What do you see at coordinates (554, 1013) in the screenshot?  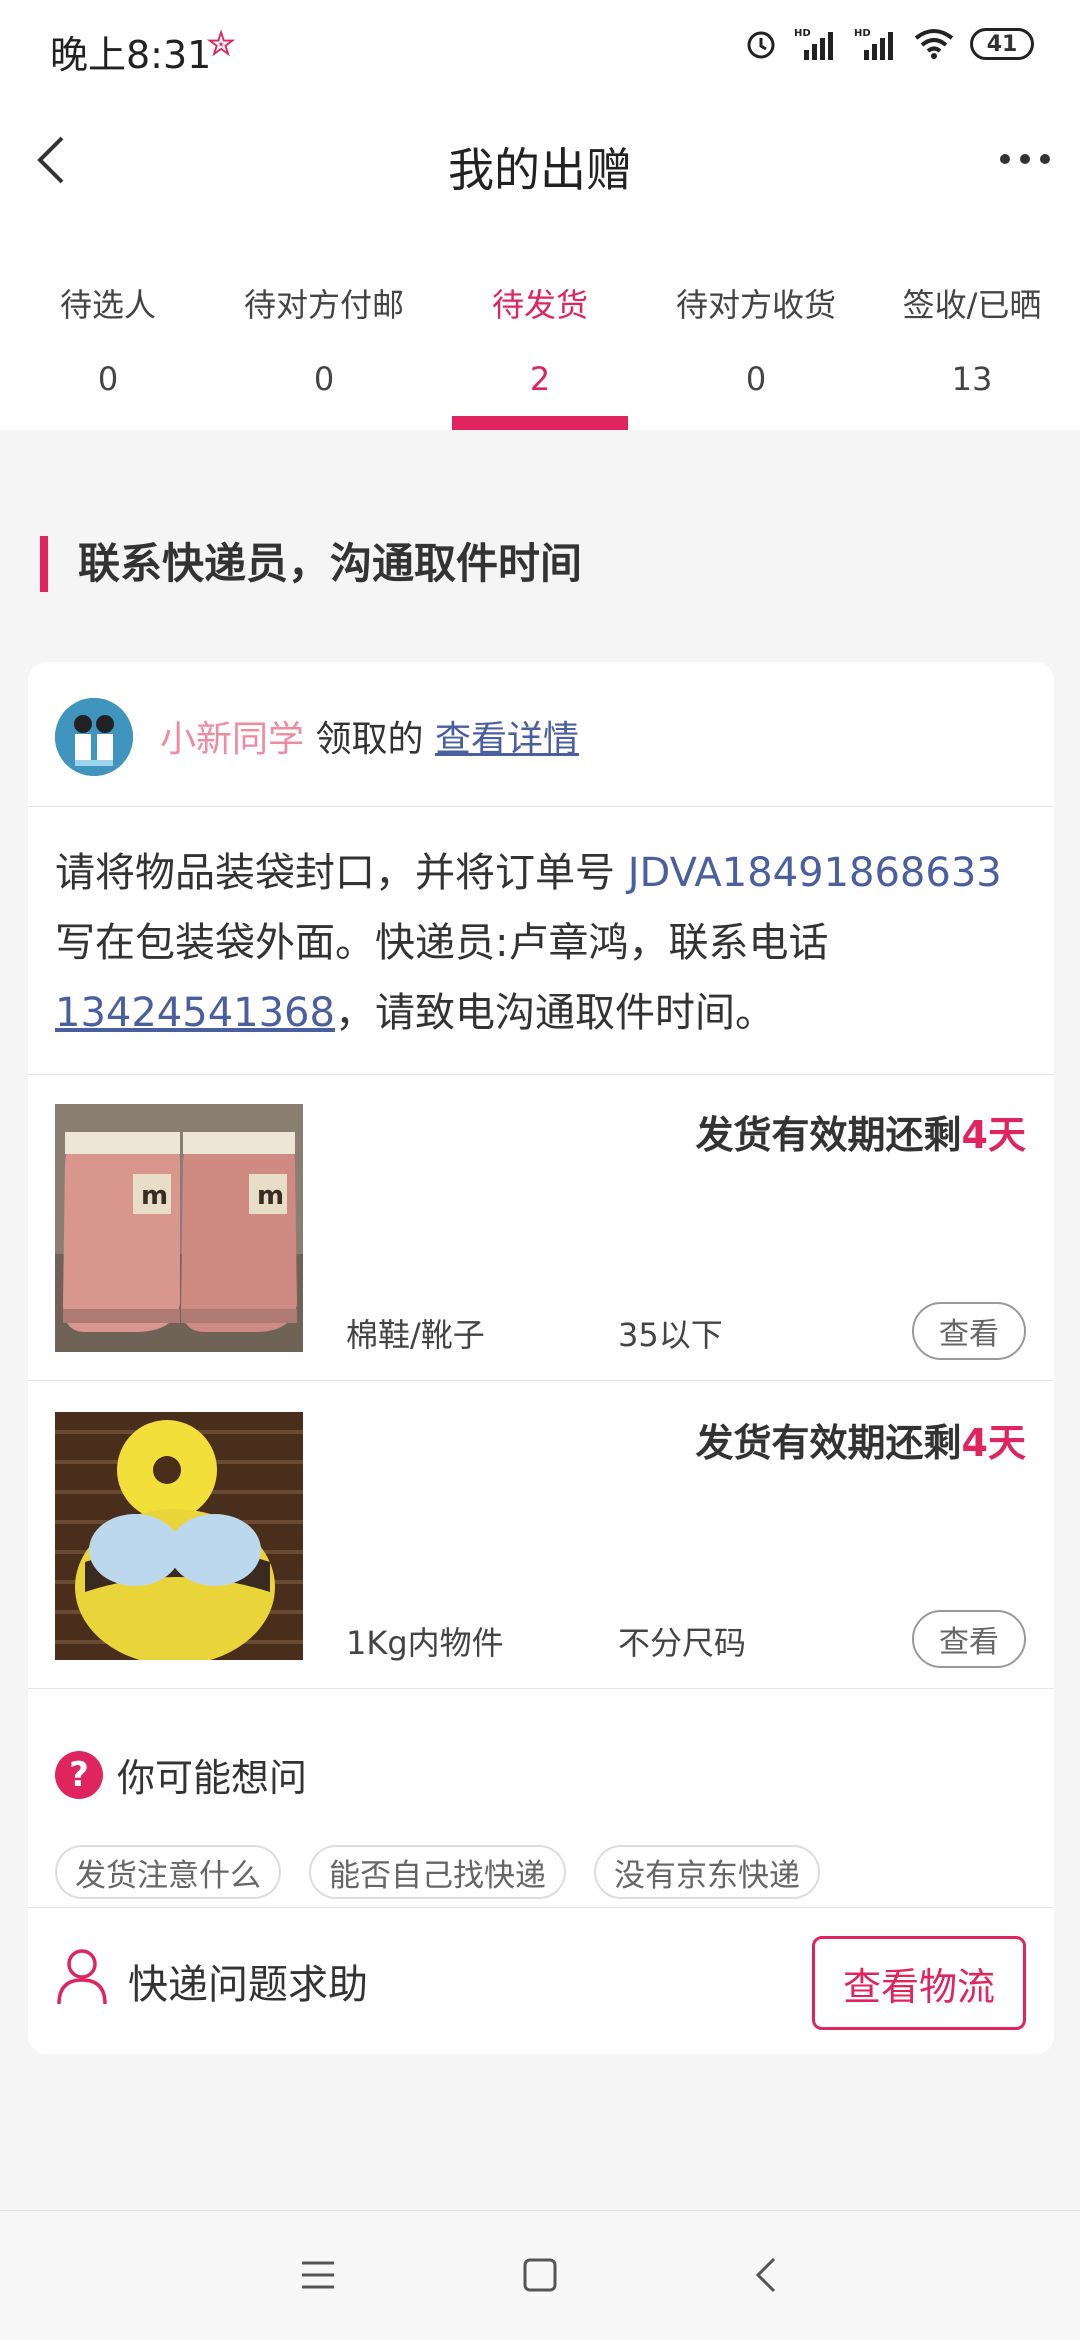 I see `instruction-text: ，请致电沟通取件时间。` at bounding box center [554, 1013].